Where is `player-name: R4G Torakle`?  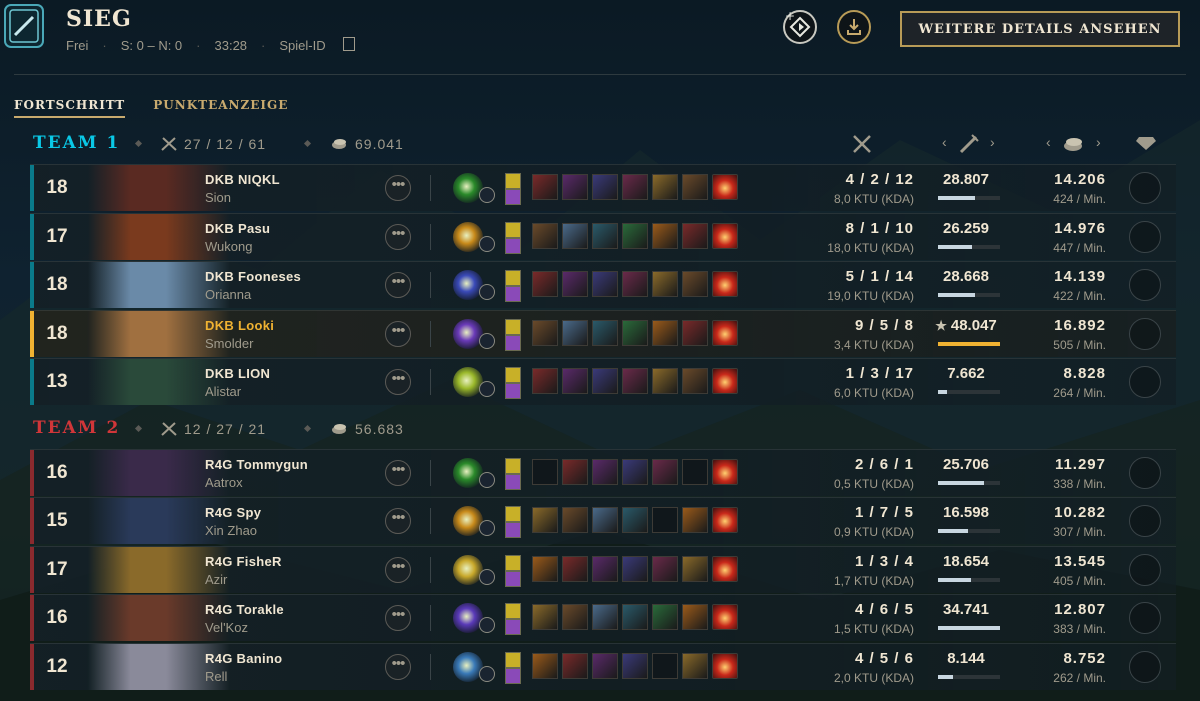 player-name: R4G Torakle is located at coordinates (244, 609).